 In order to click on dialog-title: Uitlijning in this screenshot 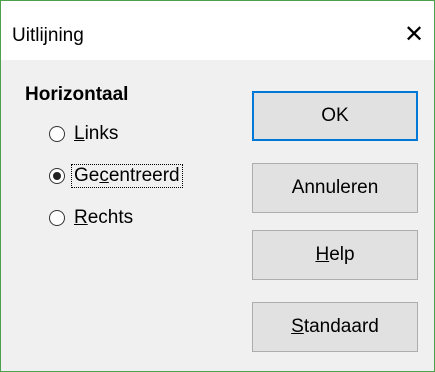, I will do `click(48, 35)`.